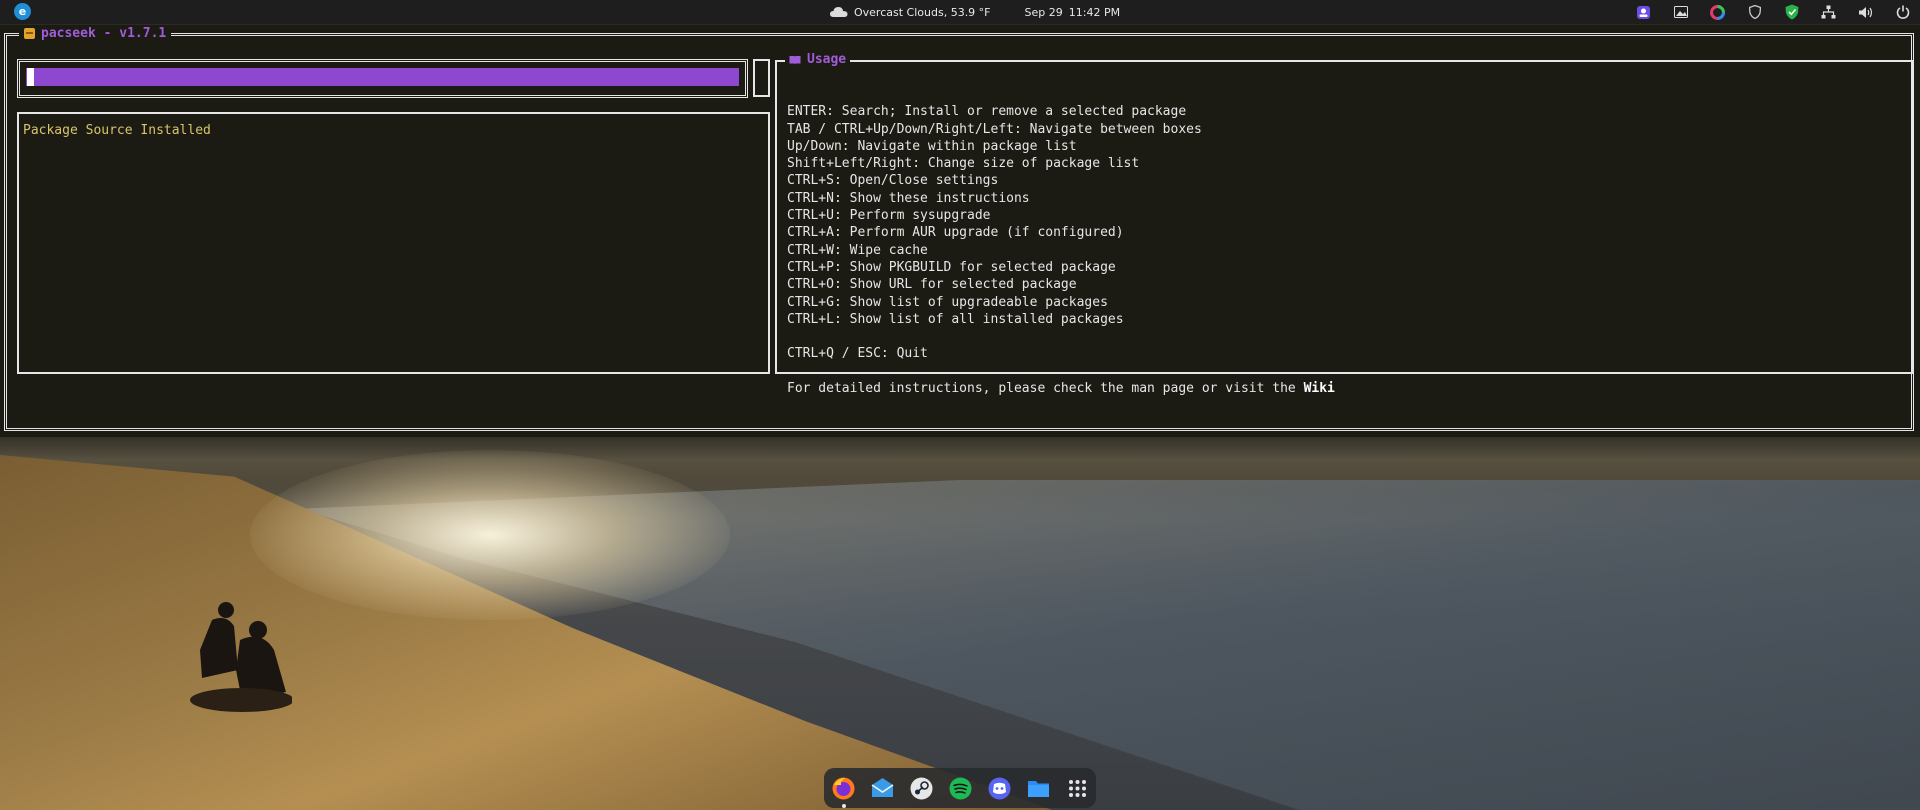  I want to click on usage-line: Up/Down: Navigate within package list, so click(932, 146).